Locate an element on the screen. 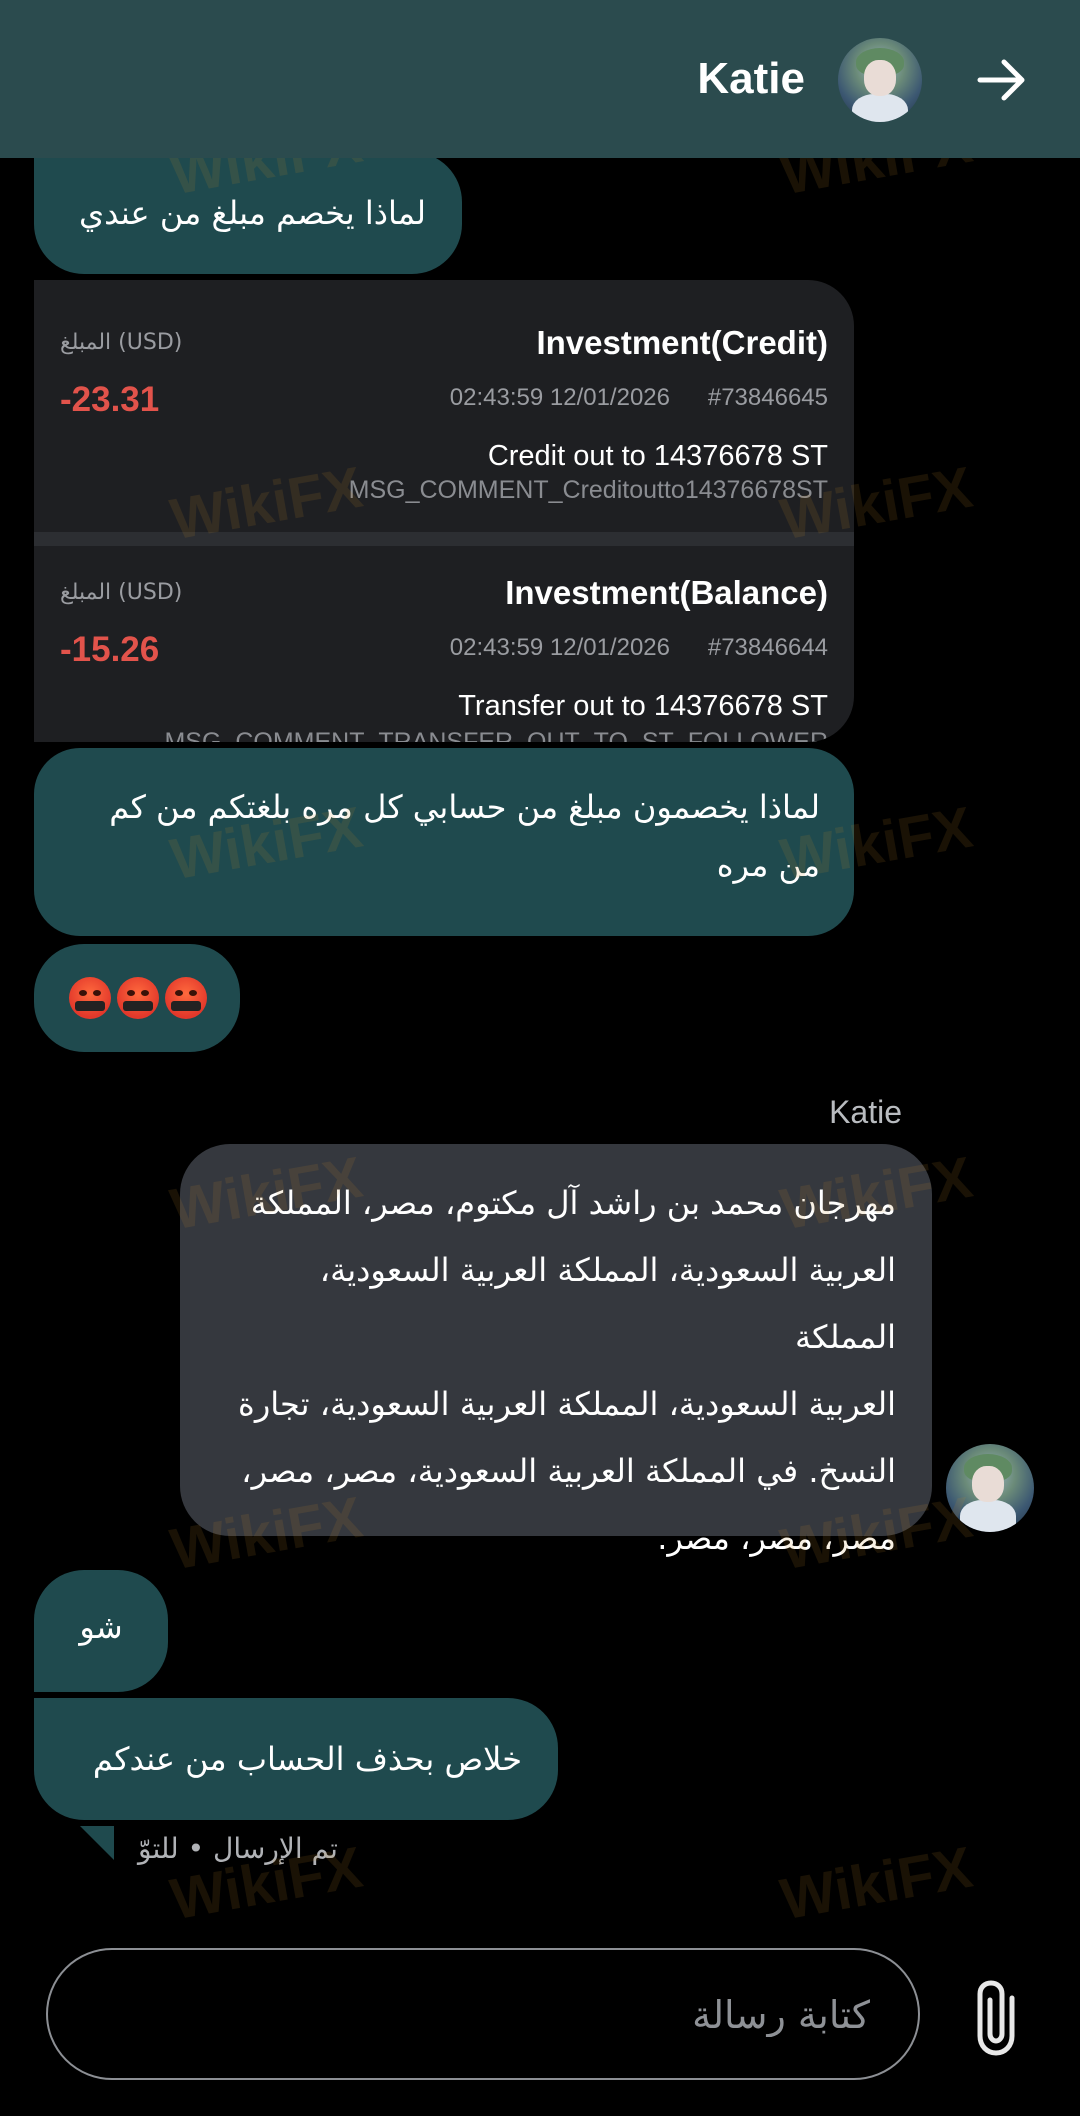 This screenshot has width=1080, height=2116. message-text: لماذا يخصم مبلغ من عندي is located at coordinates (252, 213).